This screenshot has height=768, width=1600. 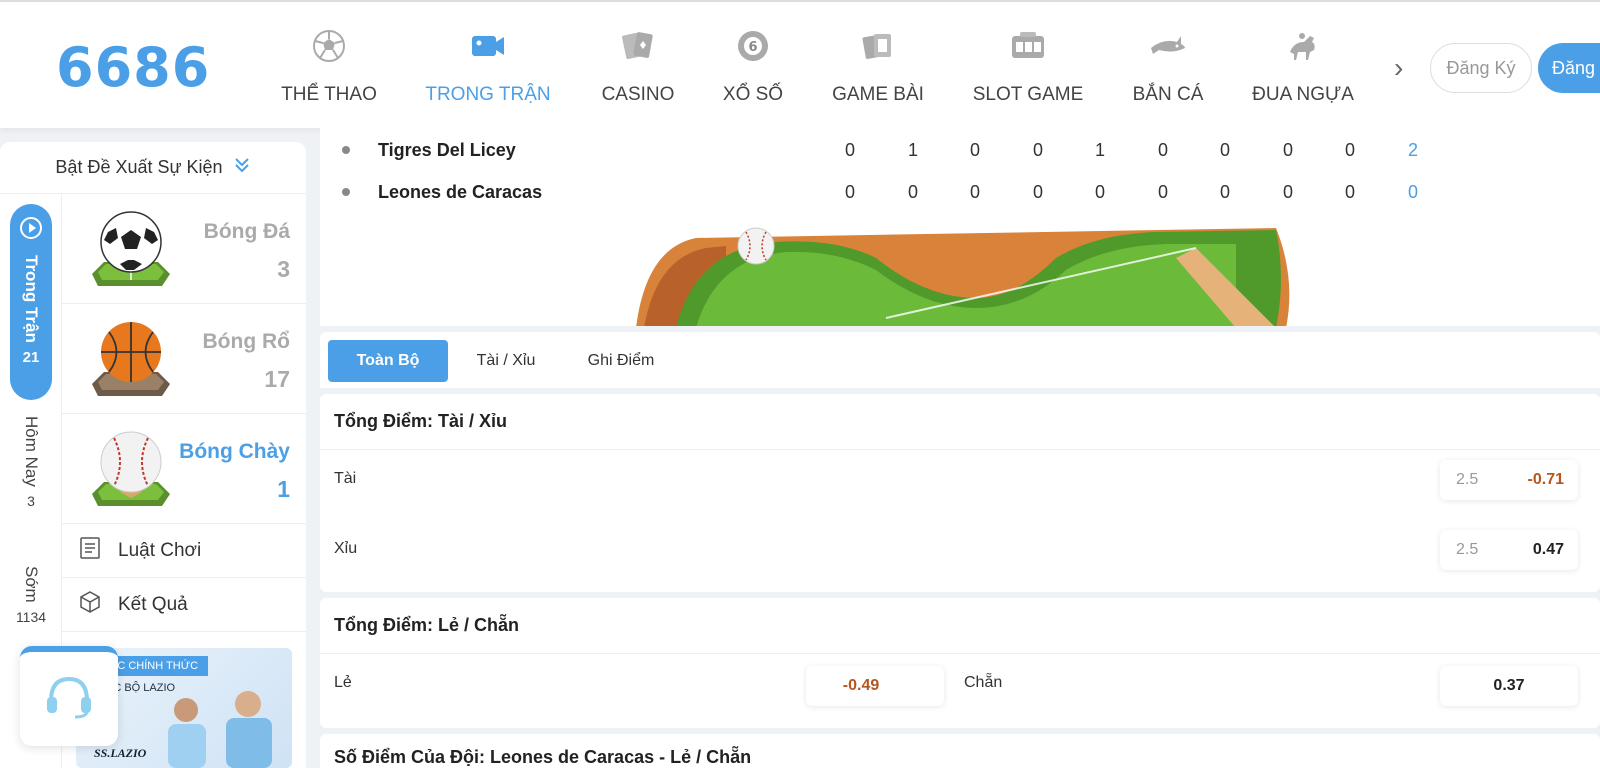 What do you see at coordinates (139, 167) in the screenshot?
I see `recommend-toggle-label: Bật Đề Xuất Sự Kiện` at bounding box center [139, 167].